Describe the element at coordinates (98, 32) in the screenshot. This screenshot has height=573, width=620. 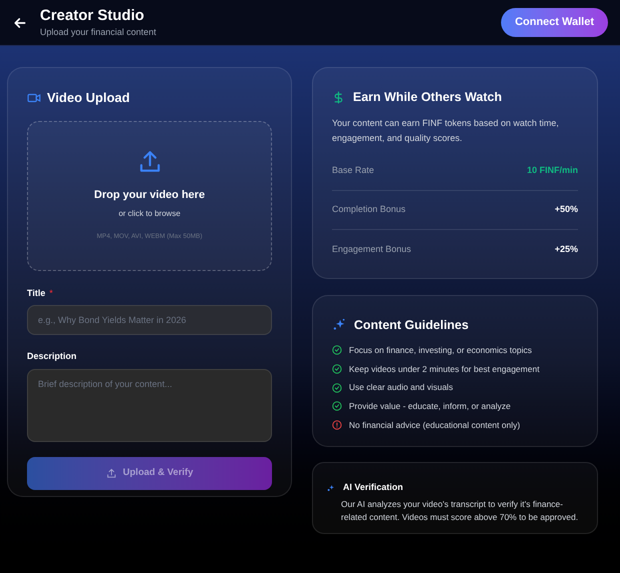
I see `page-subtitle: Upload your financial content` at that location.